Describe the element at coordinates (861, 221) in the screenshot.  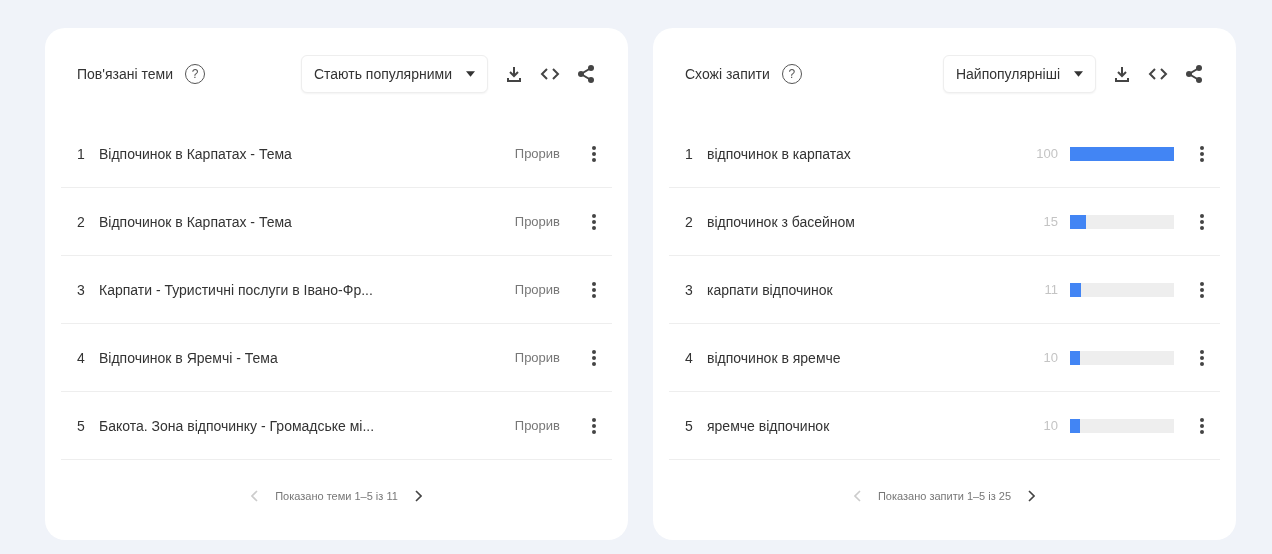
I see `row-label: відпочинок з басейном` at that location.